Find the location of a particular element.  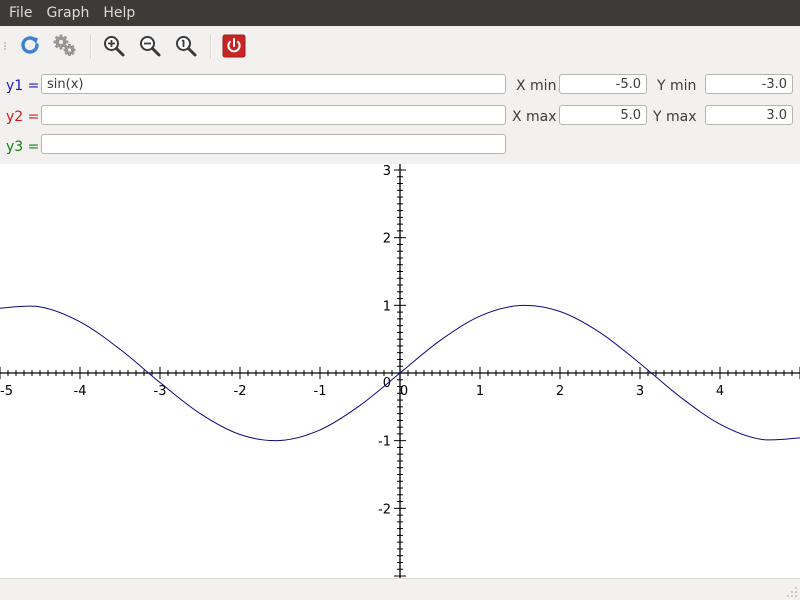

xmin-input is located at coordinates (603, 84).